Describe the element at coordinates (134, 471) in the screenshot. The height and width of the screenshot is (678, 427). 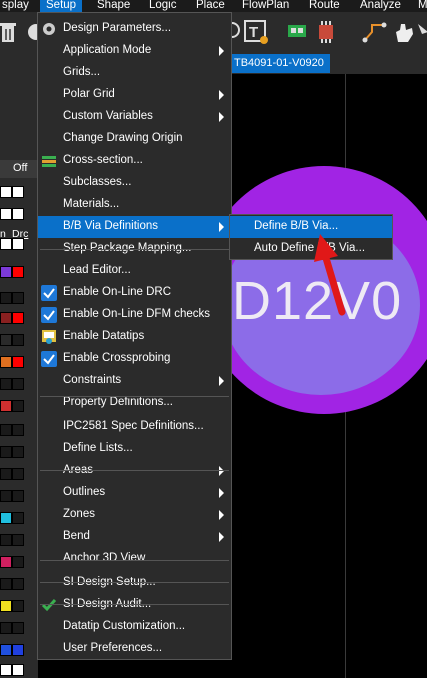
I see `setup-menu-item: Areas` at that location.